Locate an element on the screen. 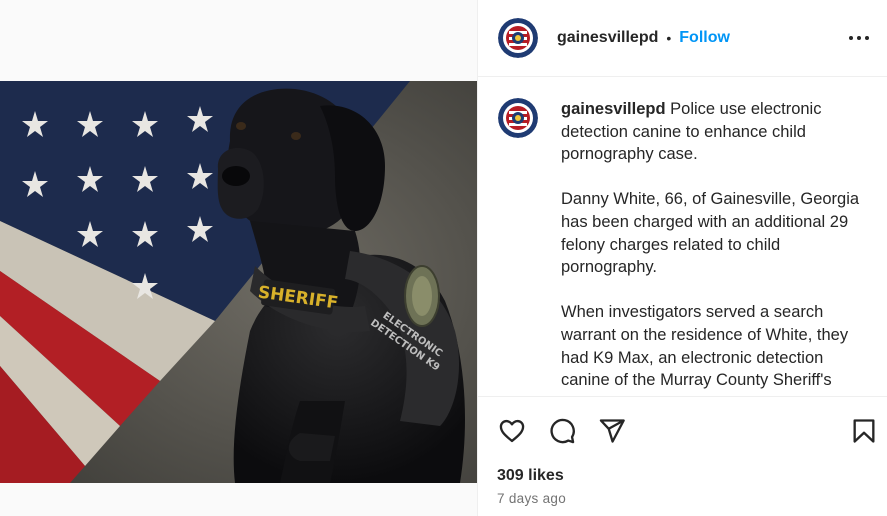  caption-username: gainesvillepd is located at coordinates (613, 109).